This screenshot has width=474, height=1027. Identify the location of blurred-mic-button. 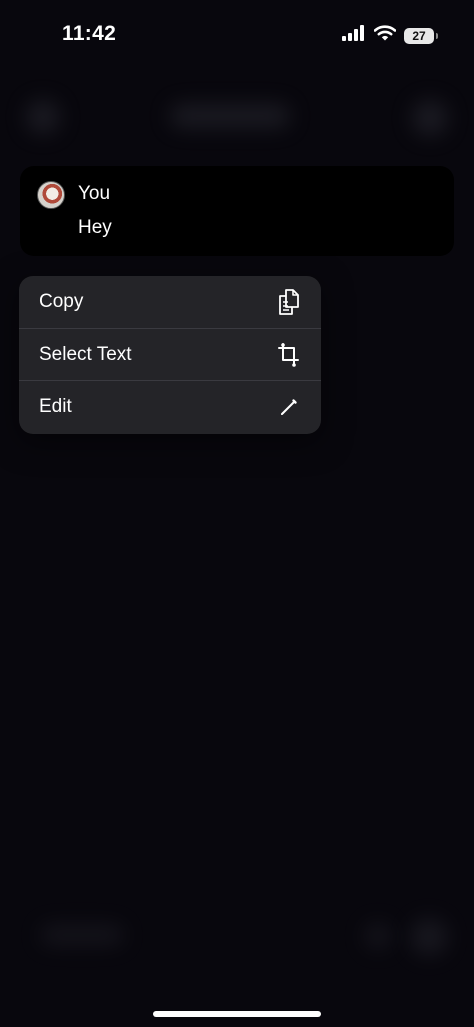
(378, 936).